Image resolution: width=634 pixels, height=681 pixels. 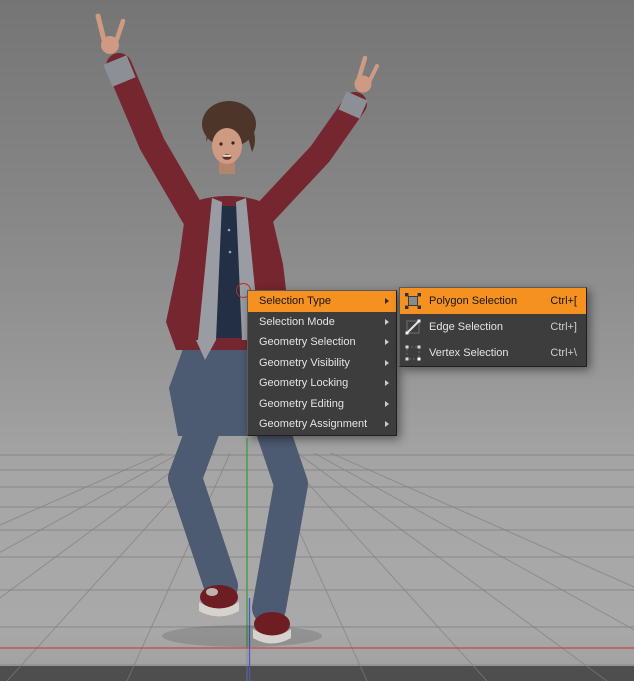 I want to click on menu-item-label: Geometry Locking, so click(x=304, y=383).